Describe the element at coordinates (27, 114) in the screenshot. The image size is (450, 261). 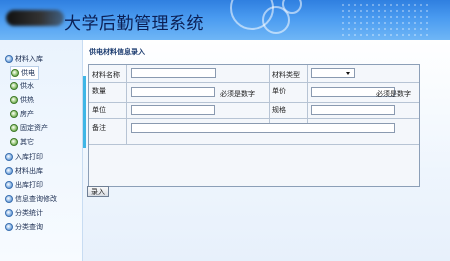
I see `sidebar-item-label: 房产` at that location.